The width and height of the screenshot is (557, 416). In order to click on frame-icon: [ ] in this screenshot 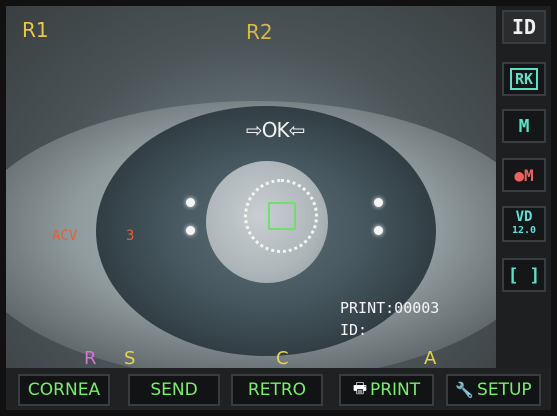, I will do `click(524, 275)`.